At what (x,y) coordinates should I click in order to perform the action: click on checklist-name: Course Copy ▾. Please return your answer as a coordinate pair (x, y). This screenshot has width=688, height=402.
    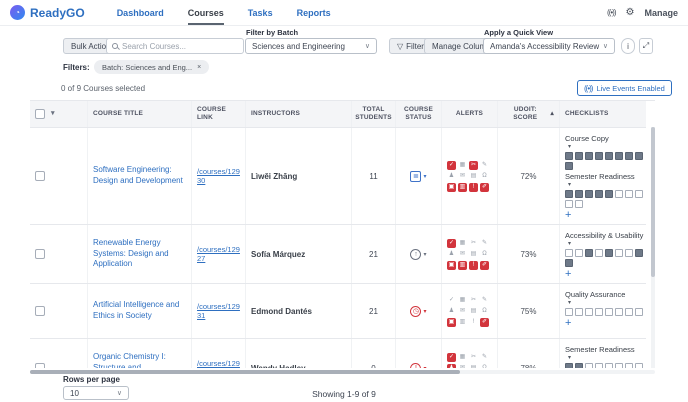
    Looking at the image, I should click on (587, 142).